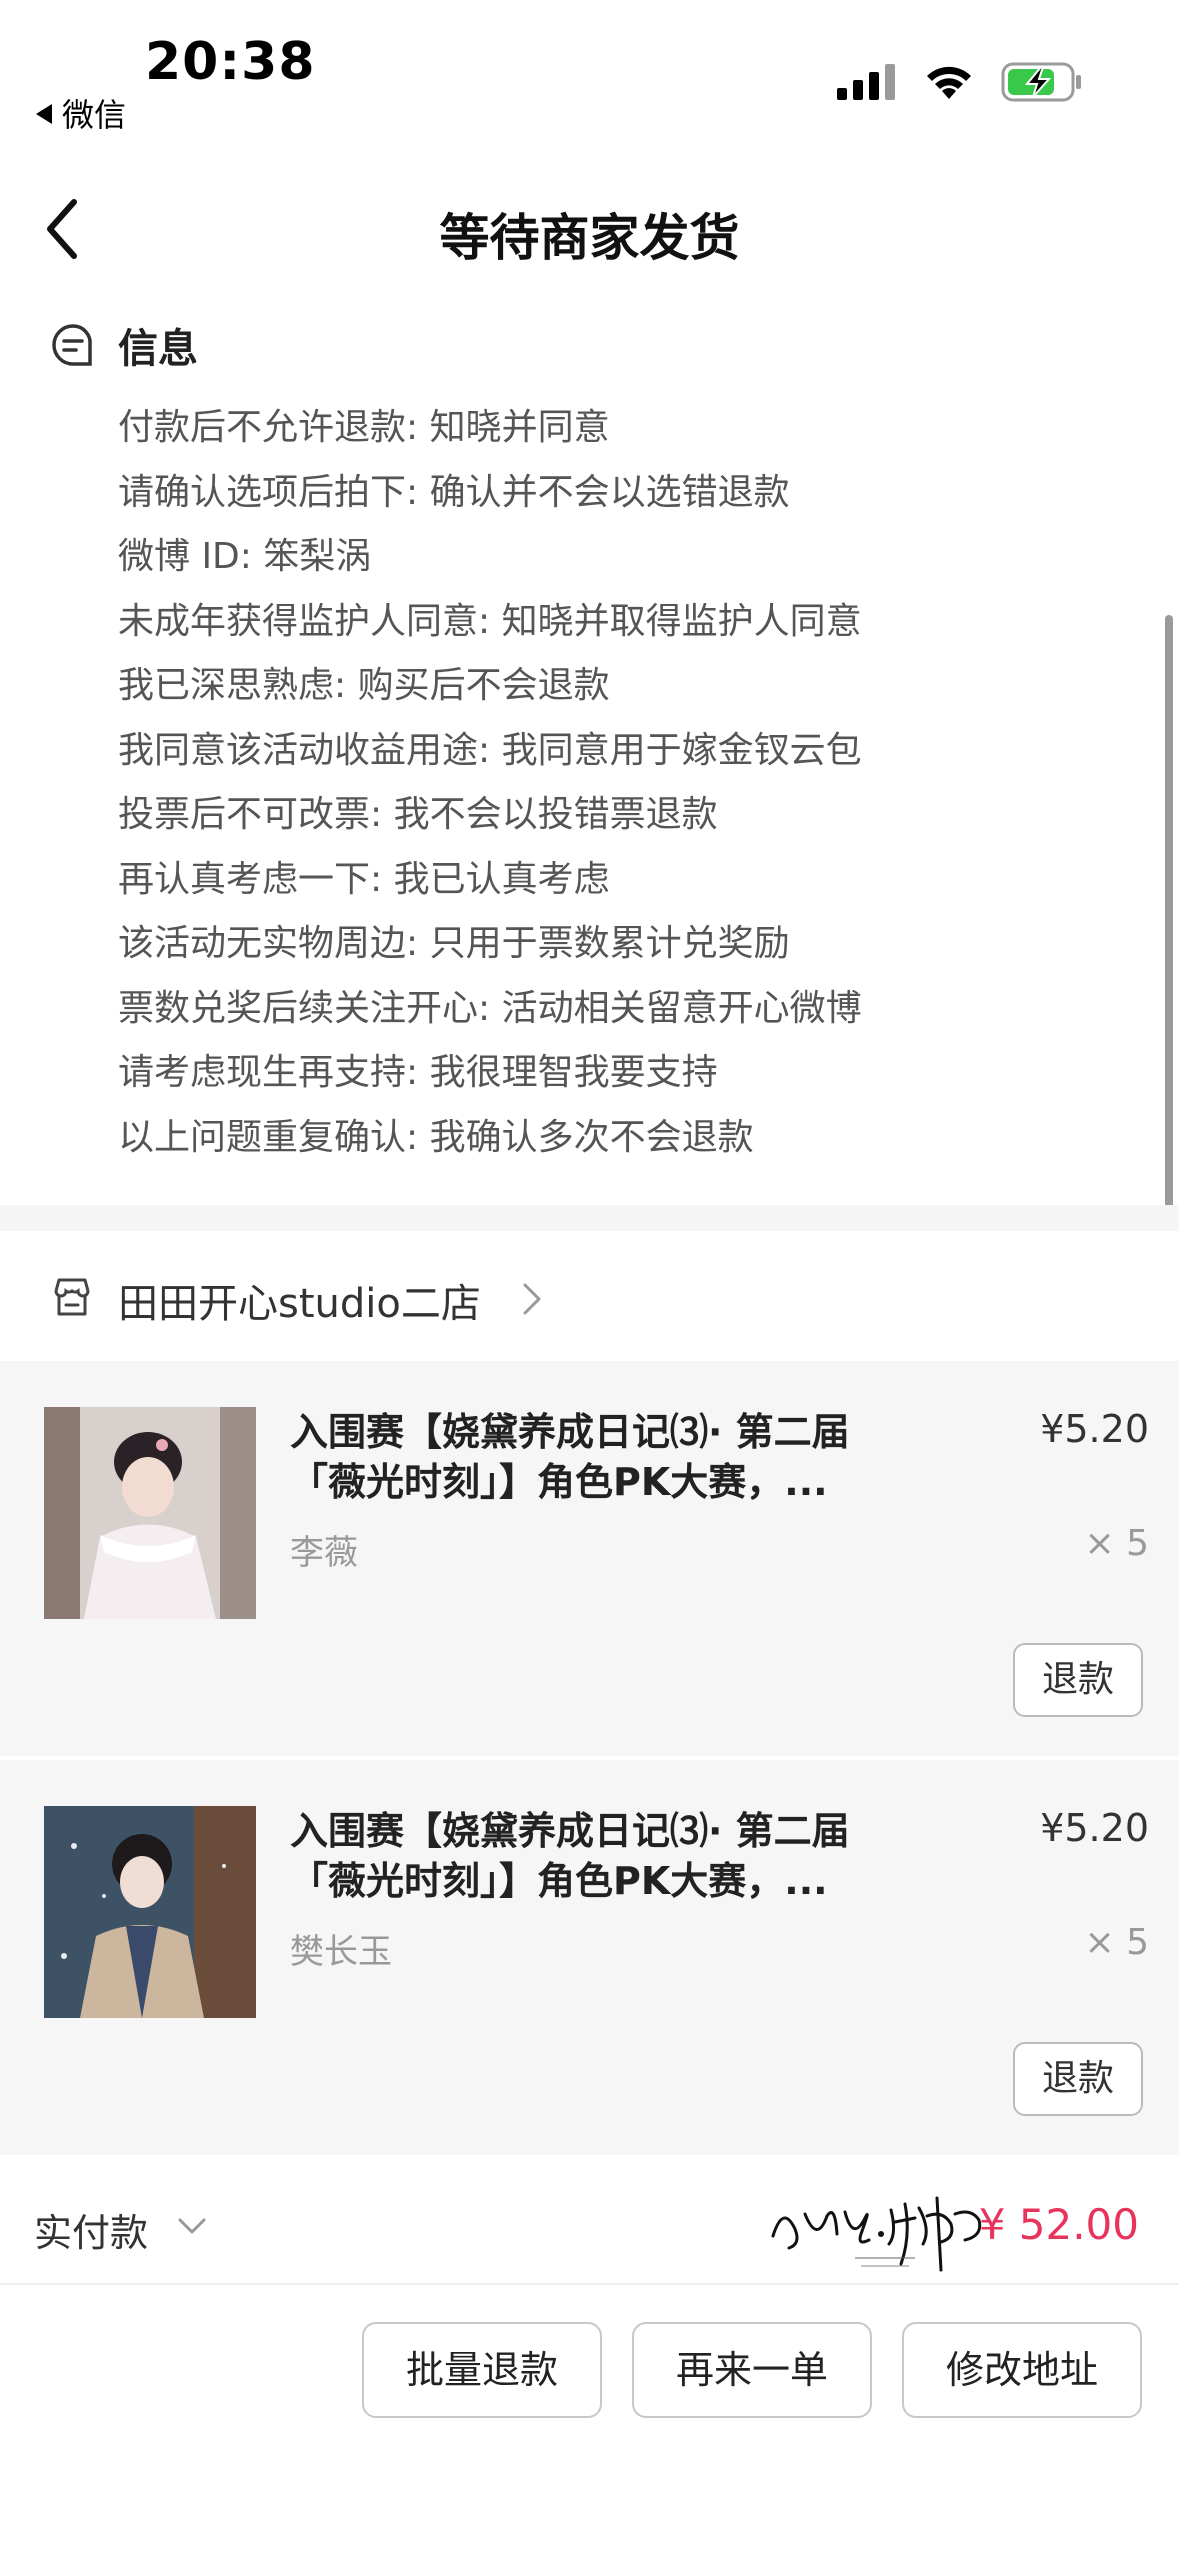 The height and width of the screenshot is (2556, 1179). Describe the element at coordinates (490, 750) in the screenshot. I see `info-line: 我同意该活动收益用途: 我同意用于嫁金钗云包` at that location.